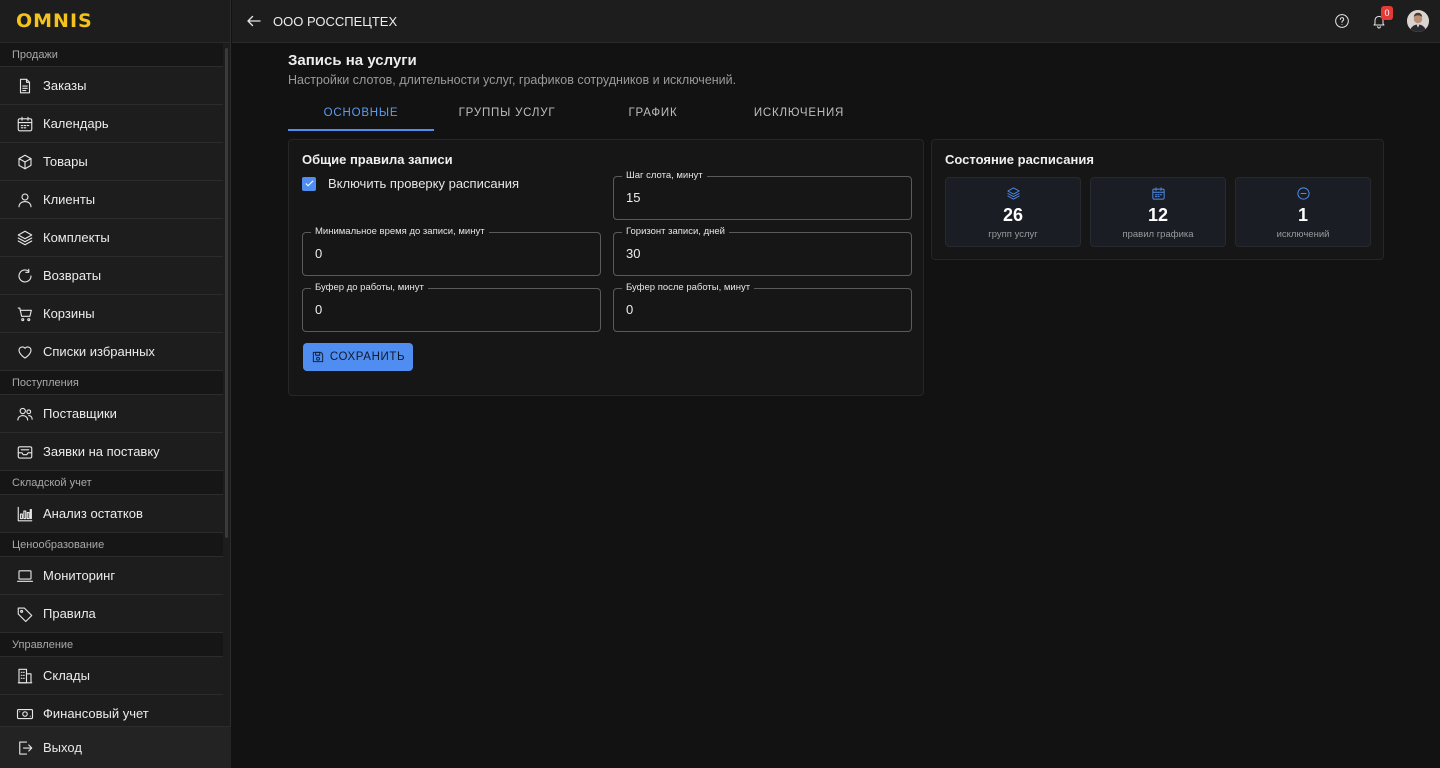 The image size is (1440, 768). Describe the element at coordinates (688, 287) in the screenshot. I see `field-label: Буфер после работы, минут` at that location.